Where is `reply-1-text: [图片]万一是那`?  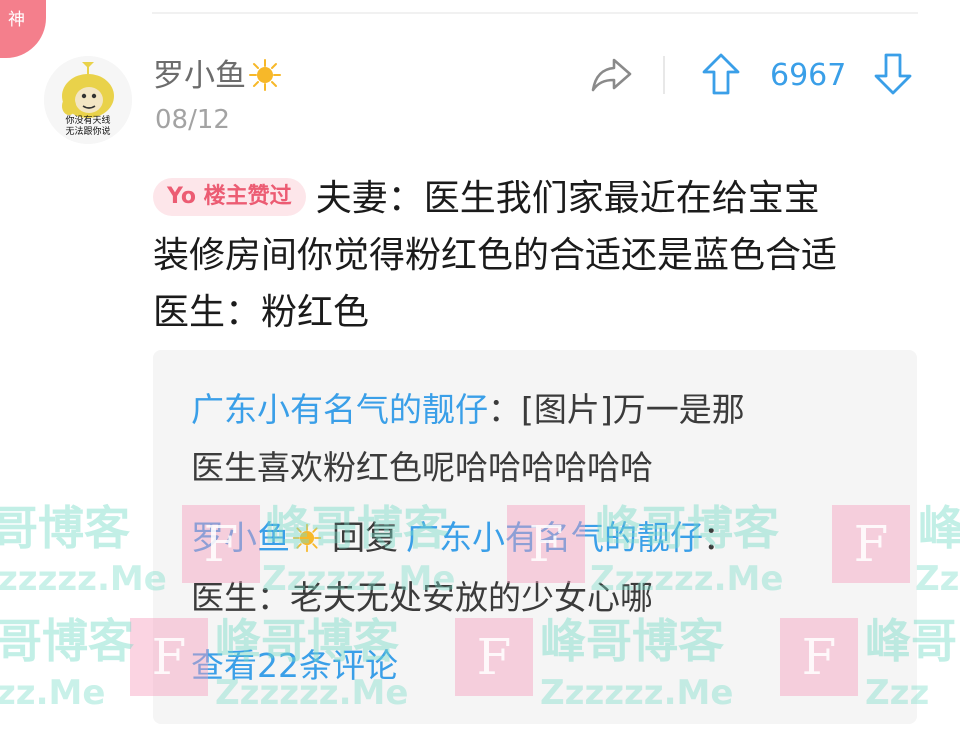 reply-1-text: [图片]万一是那 is located at coordinates (633, 409).